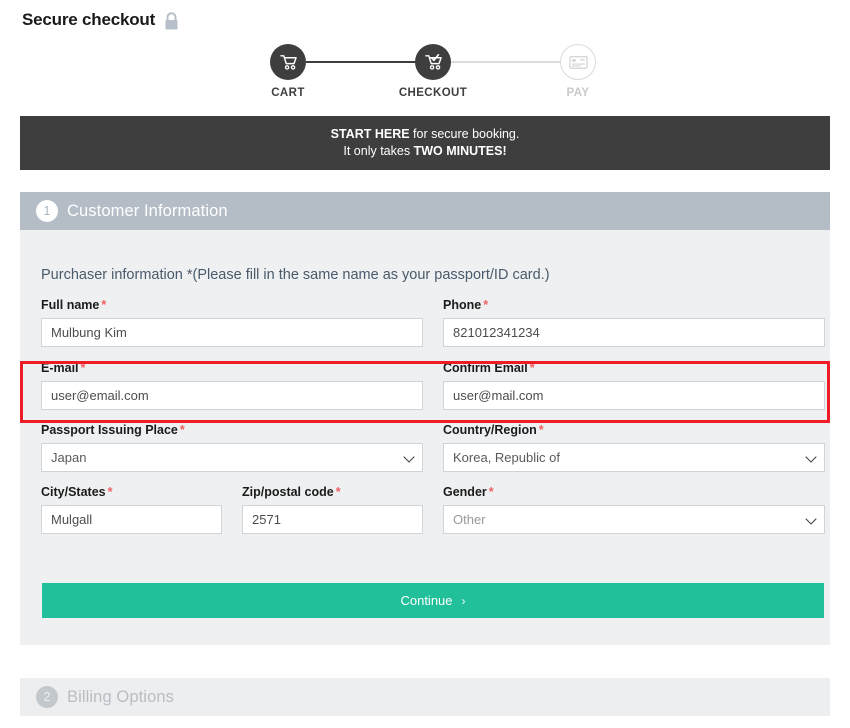  Describe the element at coordinates (89, 19) in the screenshot. I see `page-title: Secure checkout` at that location.